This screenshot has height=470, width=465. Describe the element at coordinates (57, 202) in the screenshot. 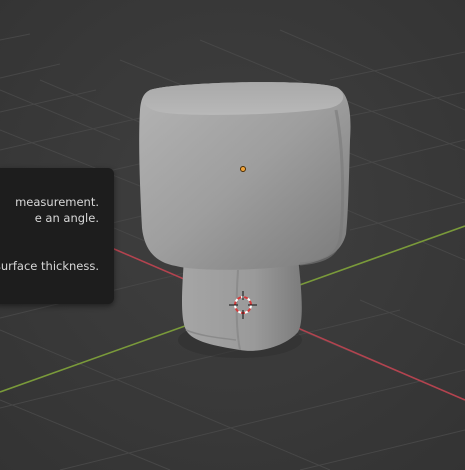

I see `tooltip-line-measurement: measurement.` at that location.